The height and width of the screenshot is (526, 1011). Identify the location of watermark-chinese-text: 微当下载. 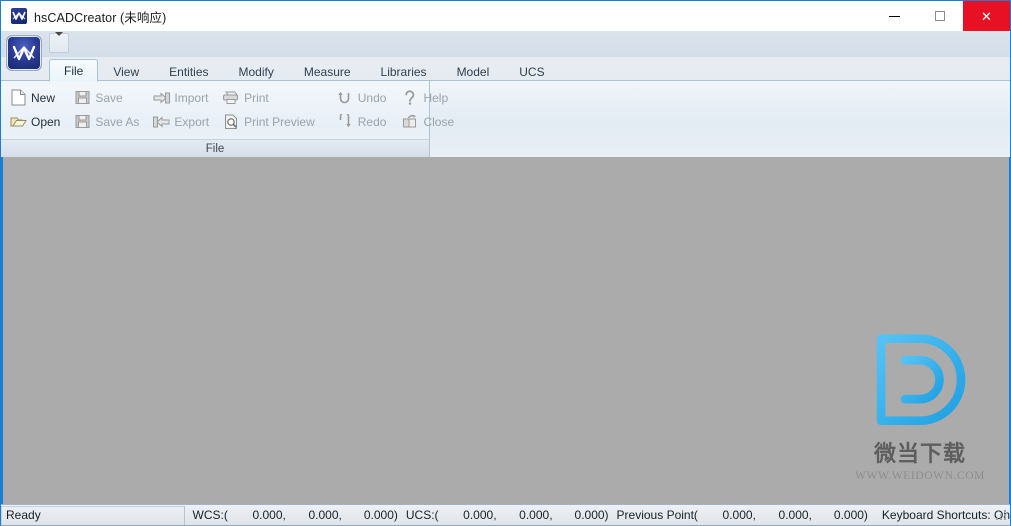
(919, 453).